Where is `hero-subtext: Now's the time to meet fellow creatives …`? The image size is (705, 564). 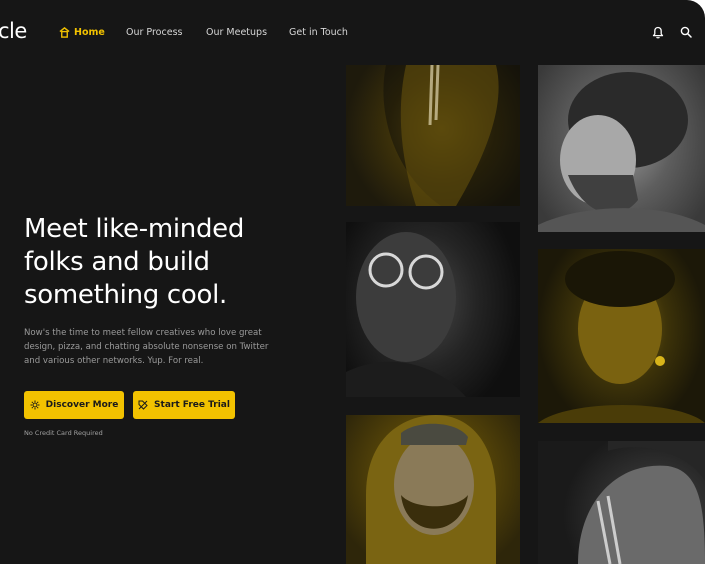
hero-subtext: Now's the time to meet fellow creatives … is located at coordinates (159, 347).